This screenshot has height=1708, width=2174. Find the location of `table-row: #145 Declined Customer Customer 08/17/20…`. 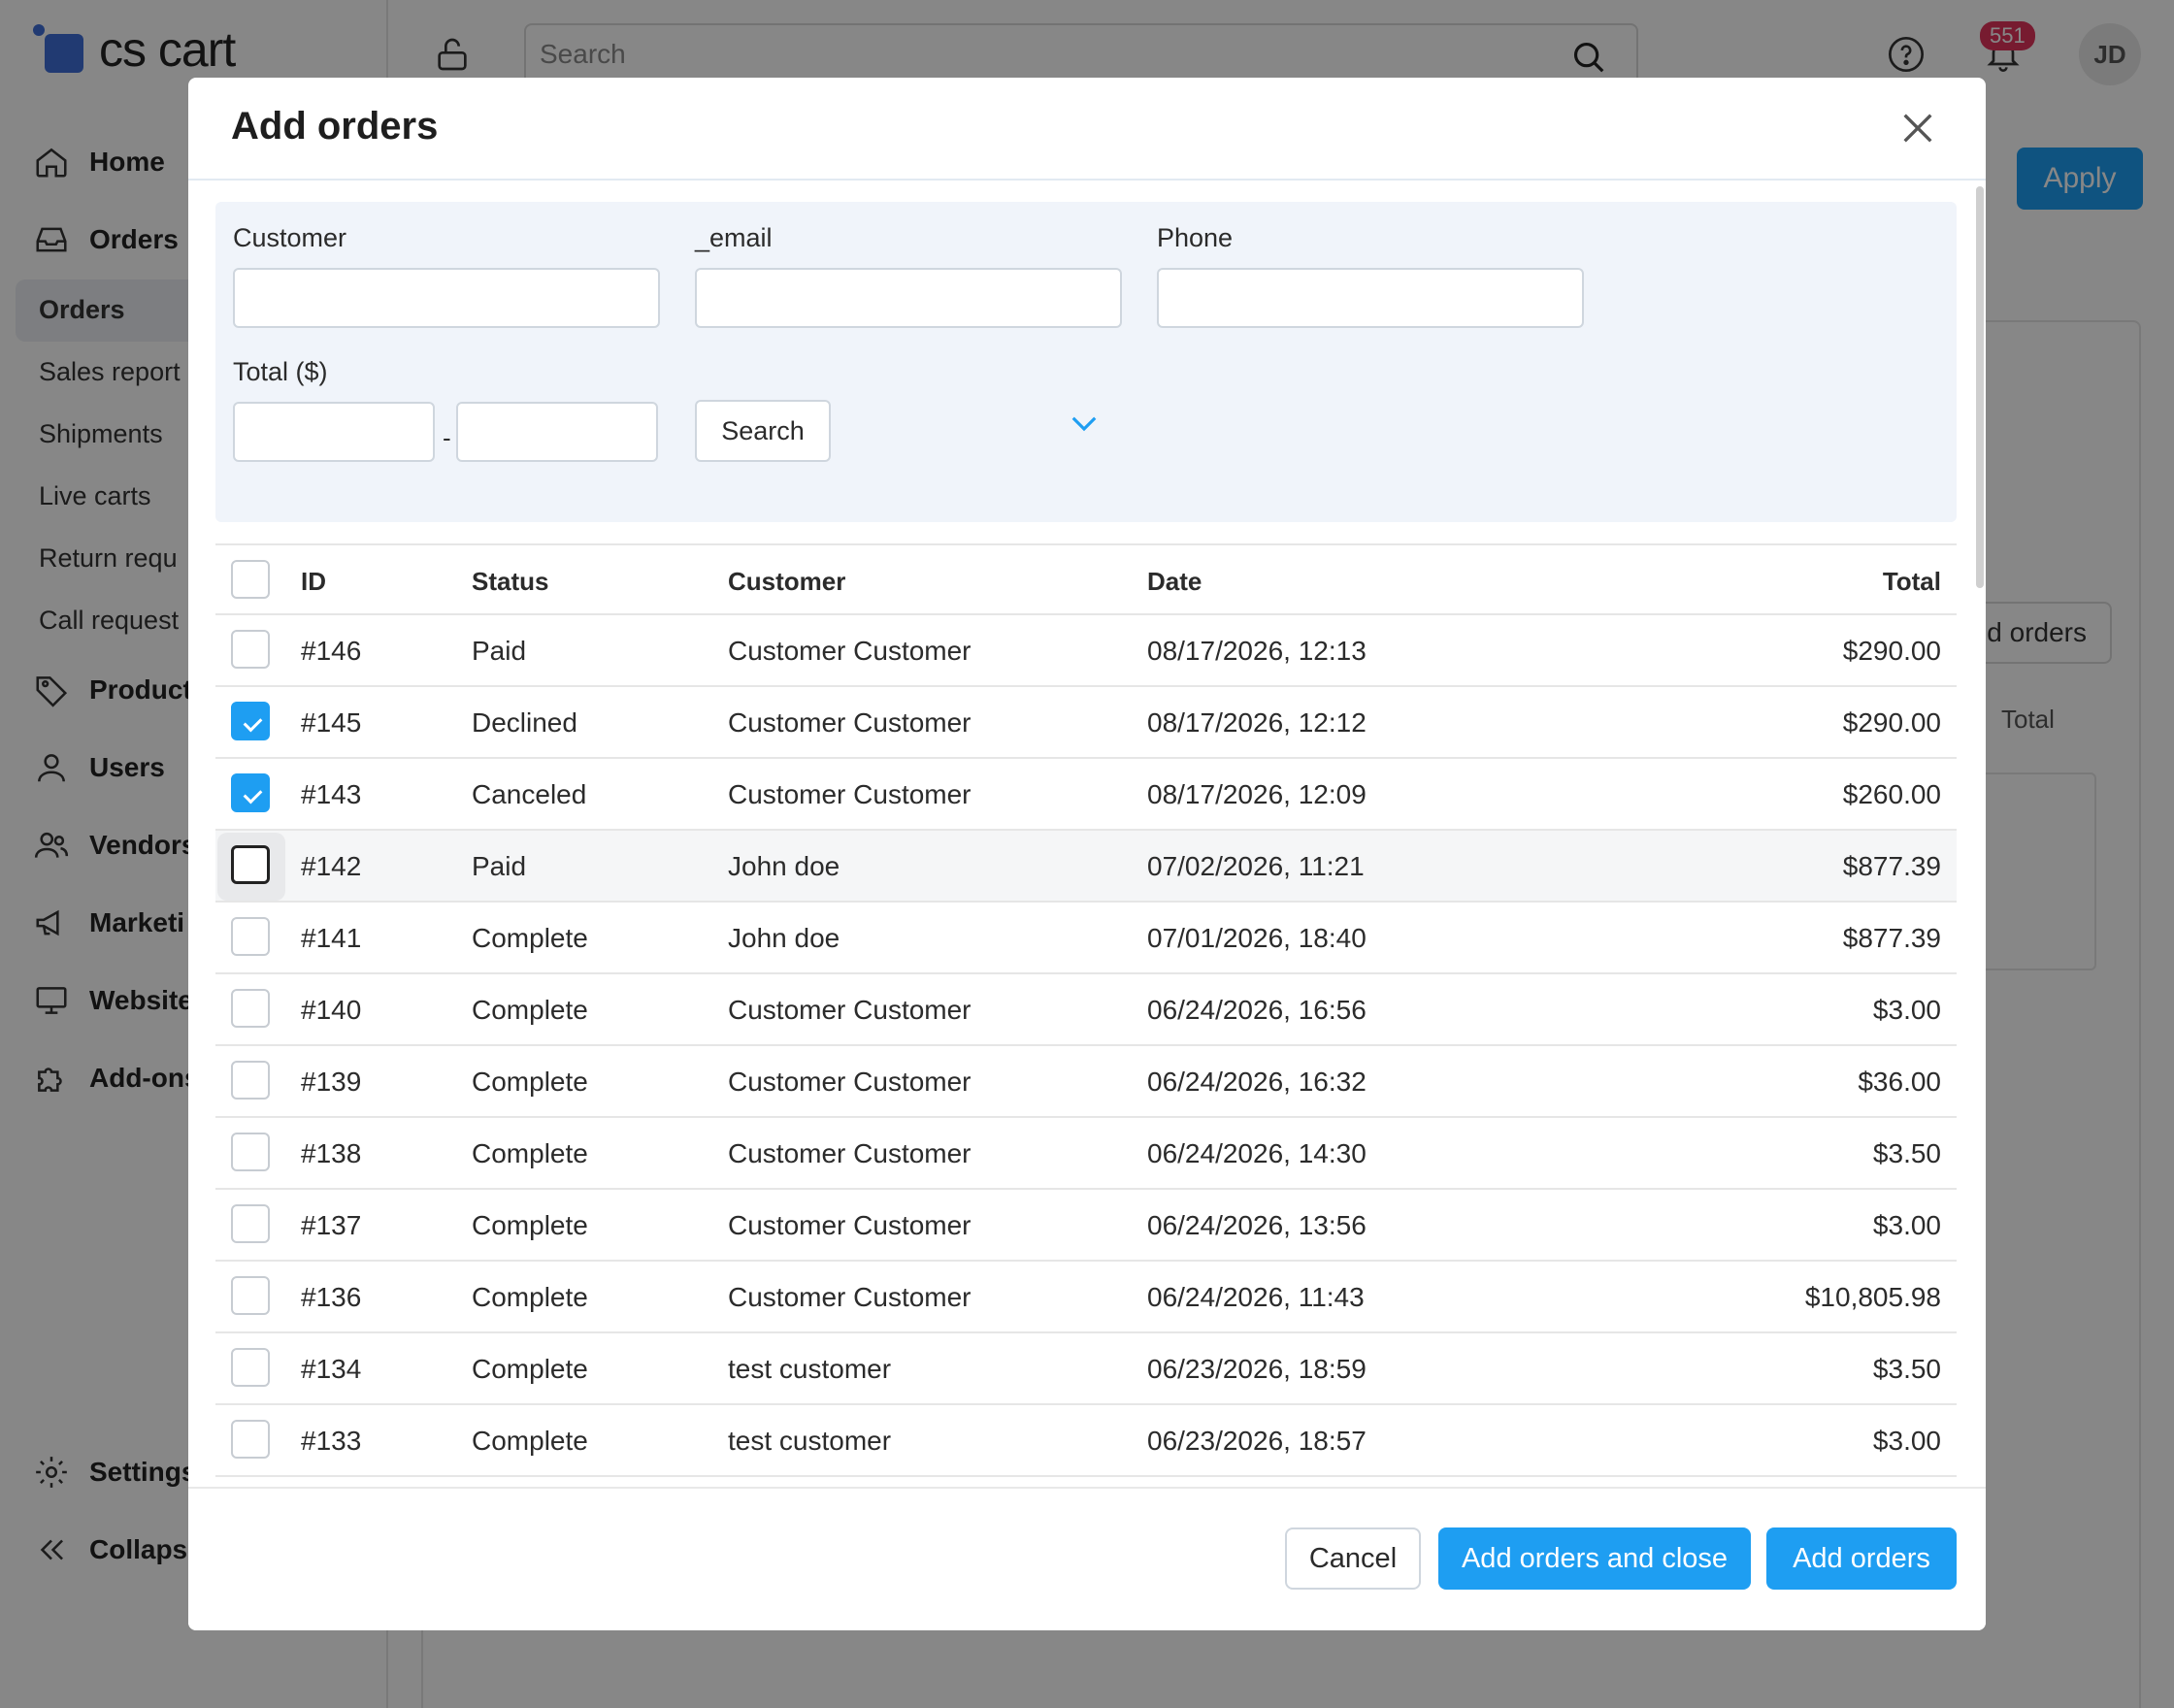

table-row: #145 Declined Customer Customer 08/17/20… is located at coordinates (1086, 723).